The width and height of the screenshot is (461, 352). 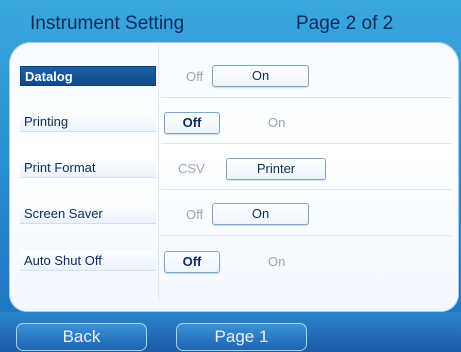 What do you see at coordinates (276, 123) in the screenshot?
I see `printing-on-option: On` at bounding box center [276, 123].